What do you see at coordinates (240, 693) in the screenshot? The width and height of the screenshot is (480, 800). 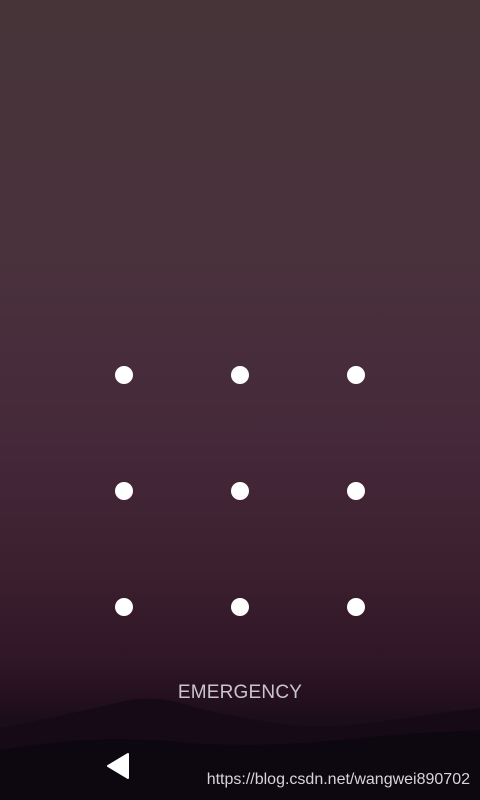 I see `emergency-call-button: EMERGENCY` at bounding box center [240, 693].